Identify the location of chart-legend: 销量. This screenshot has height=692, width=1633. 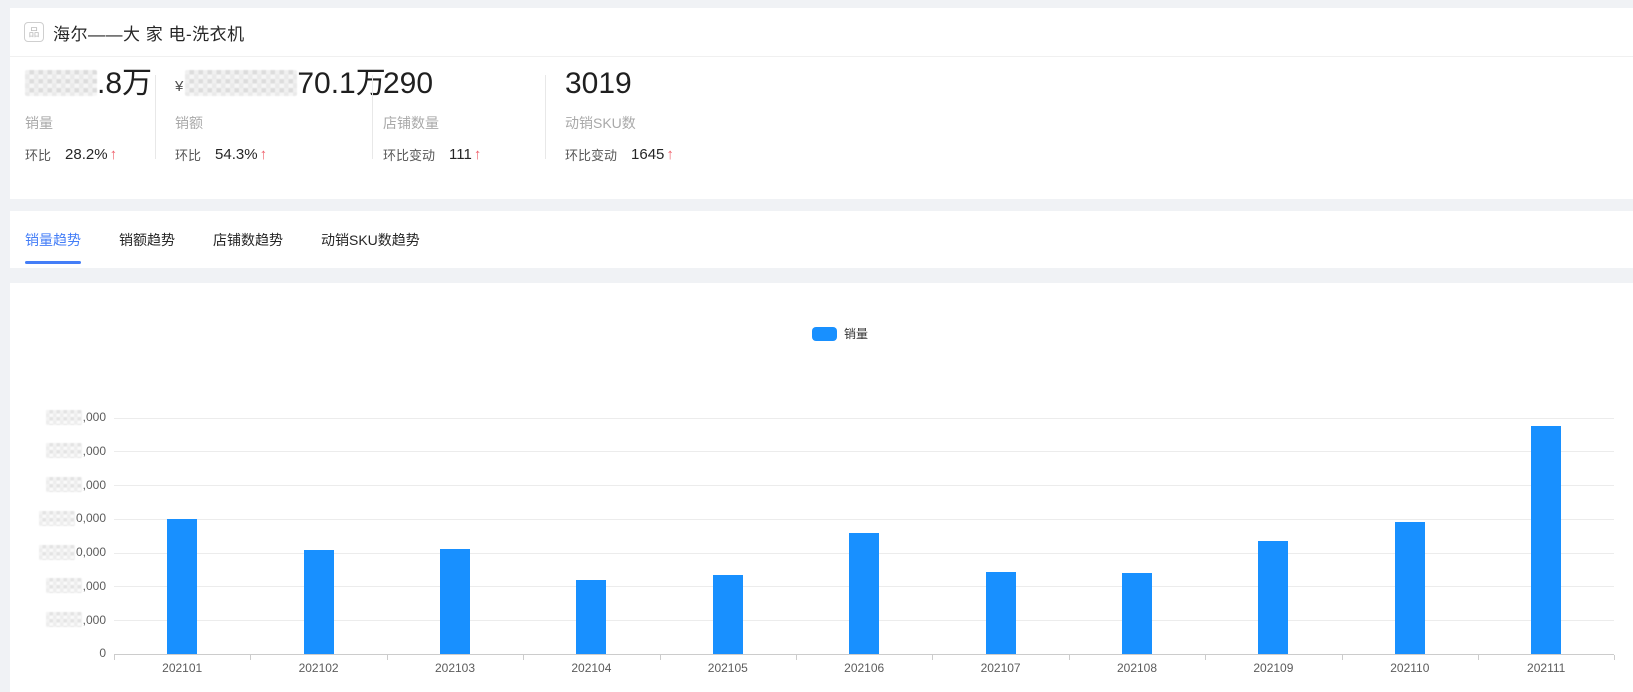
(840, 333).